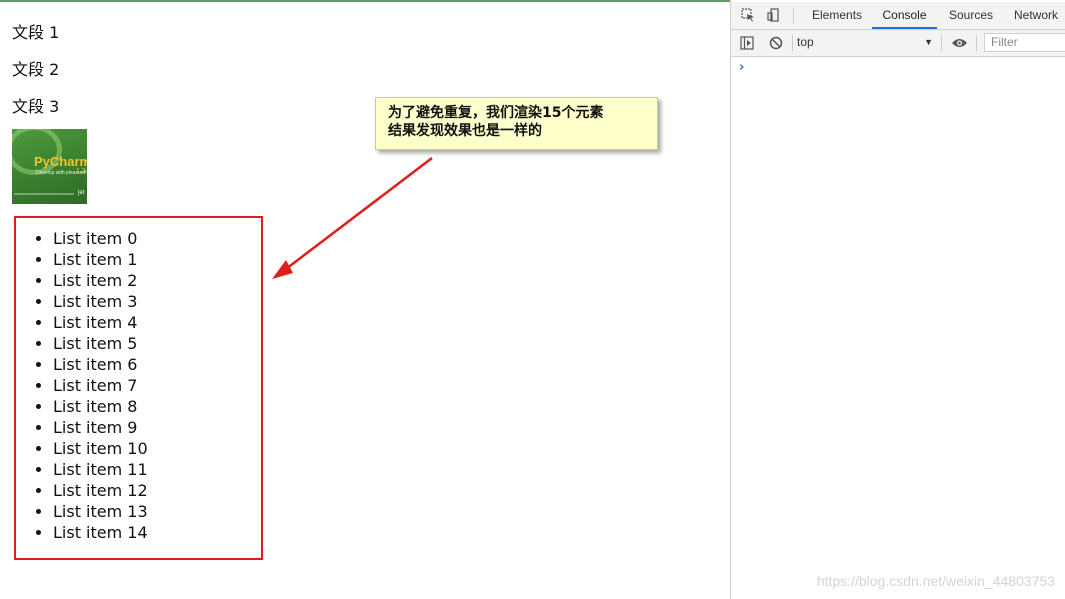 The image size is (1065, 599). I want to click on eye-icon, so click(959, 43).